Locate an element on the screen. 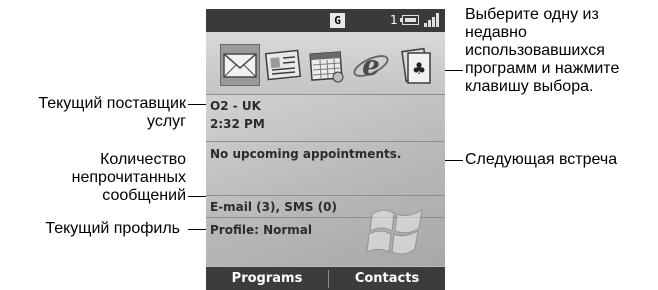 This screenshot has width=658, height=290. recent-apps-strip: e ♣ is located at coordinates (325, 63).